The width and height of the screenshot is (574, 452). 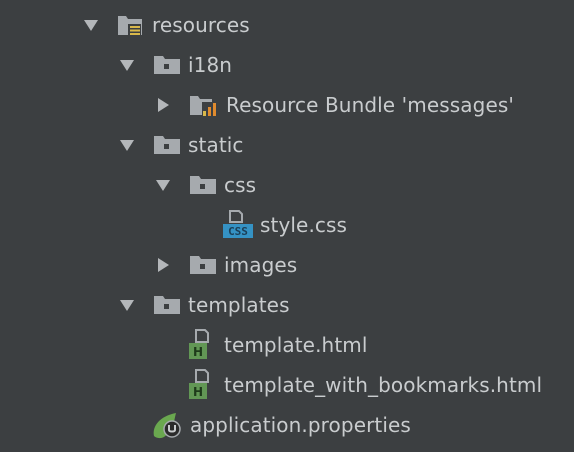 I want to click on tree-item-templates: templates, so click(x=287, y=305).